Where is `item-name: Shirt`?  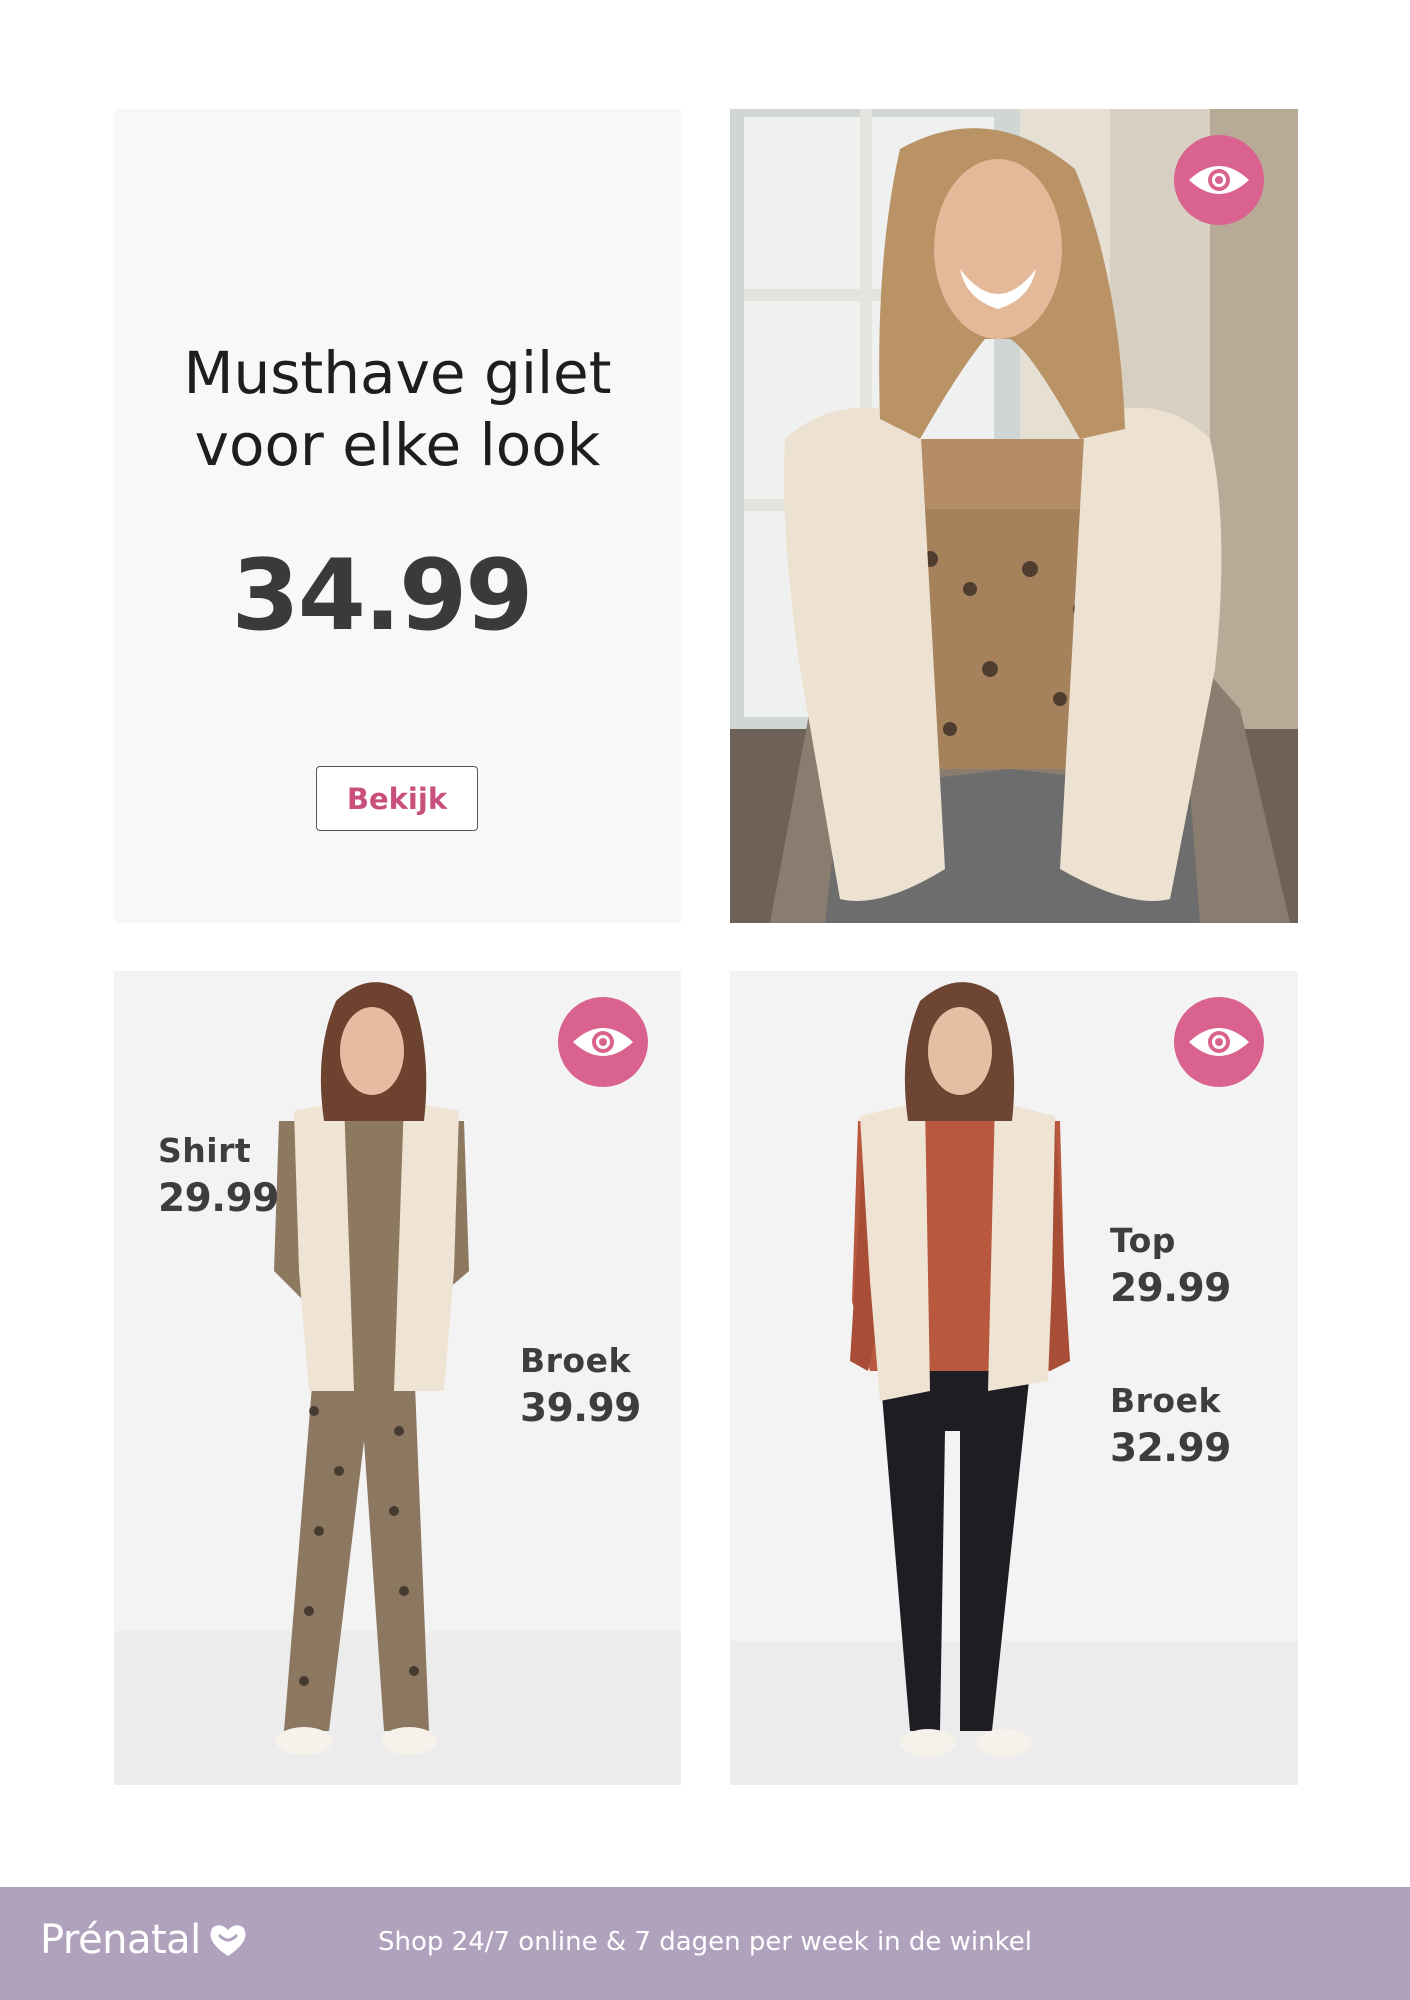
item-name: Shirt is located at coordinates (205, 1150).